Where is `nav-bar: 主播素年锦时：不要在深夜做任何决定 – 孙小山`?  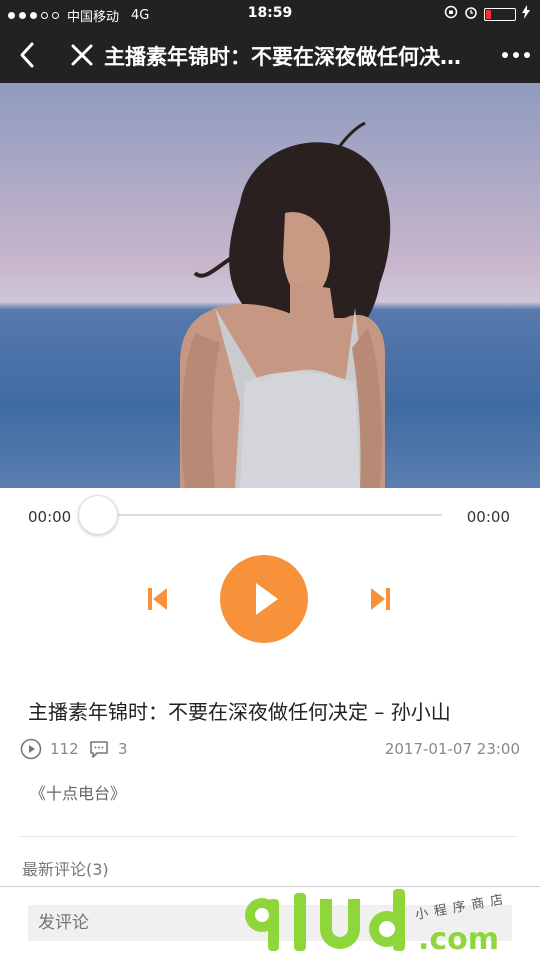 nav-bar: 主播素年锦时：不要在深夜做任何决定 – 孙小山 is located at coordinates (270, 55).